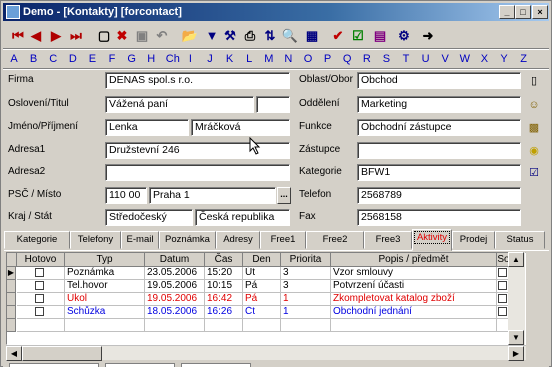 This screenshot has width=552, height=367. What do you see at coordinates (338, 36) in the screenshot?
I see `check-icon: ✔` at bounding box center [338, 36].